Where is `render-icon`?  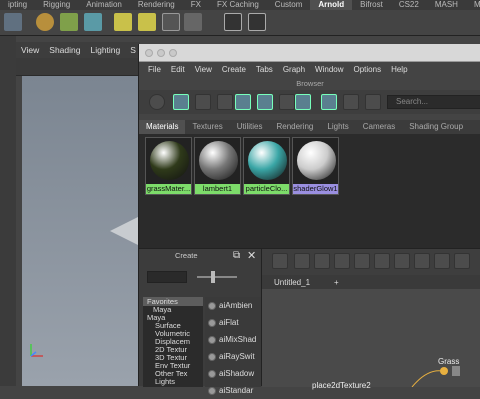 render-icon is located at coordinates (351, 102).